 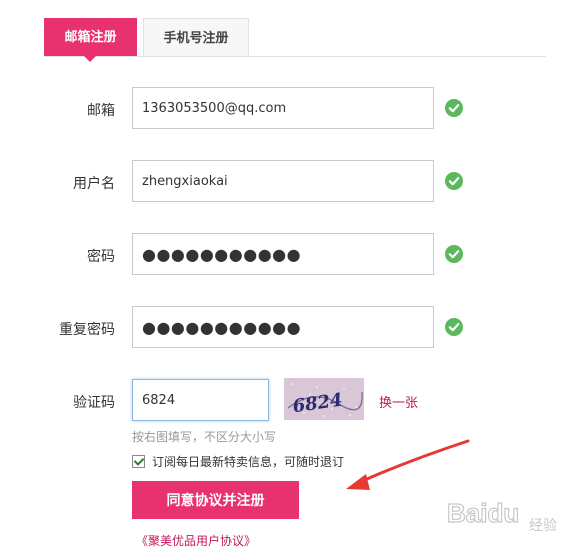 I want to click on username-label: 用户名, so click(x=94, y=183).